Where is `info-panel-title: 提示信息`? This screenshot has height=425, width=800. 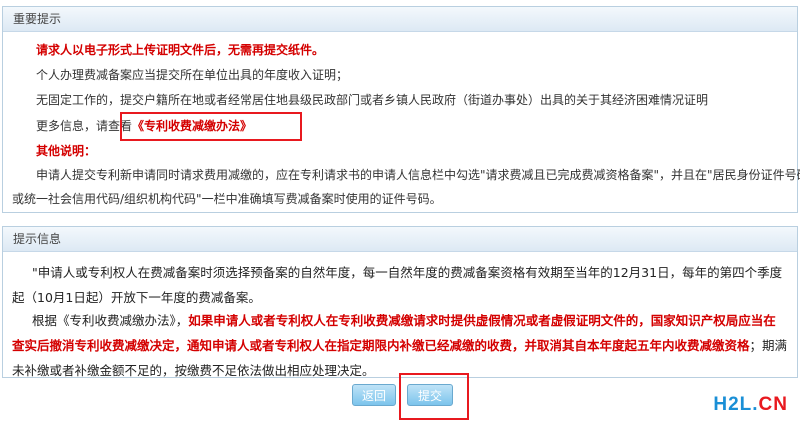 info-panel-title: 提示信息 is located at coordinates (400, 239).